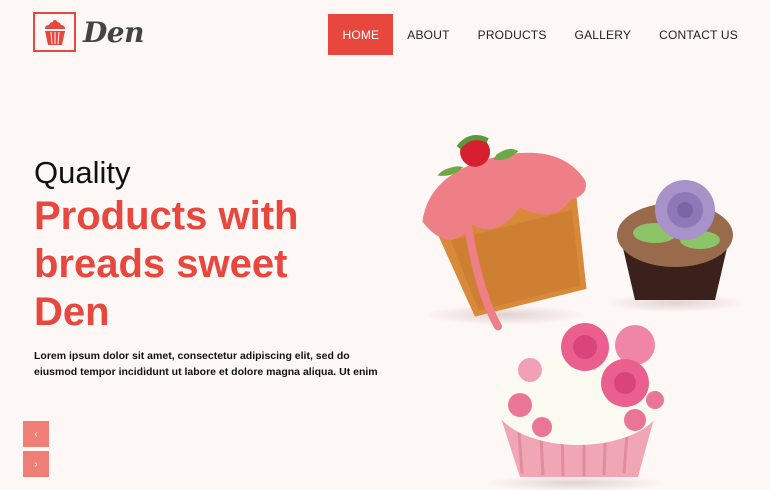 This screenshot has width=770, height=490. What do you see at coordinates (54, 32) in the screenshot?
I see `cupcake-logo-icon` at bounding box center [54, 32].